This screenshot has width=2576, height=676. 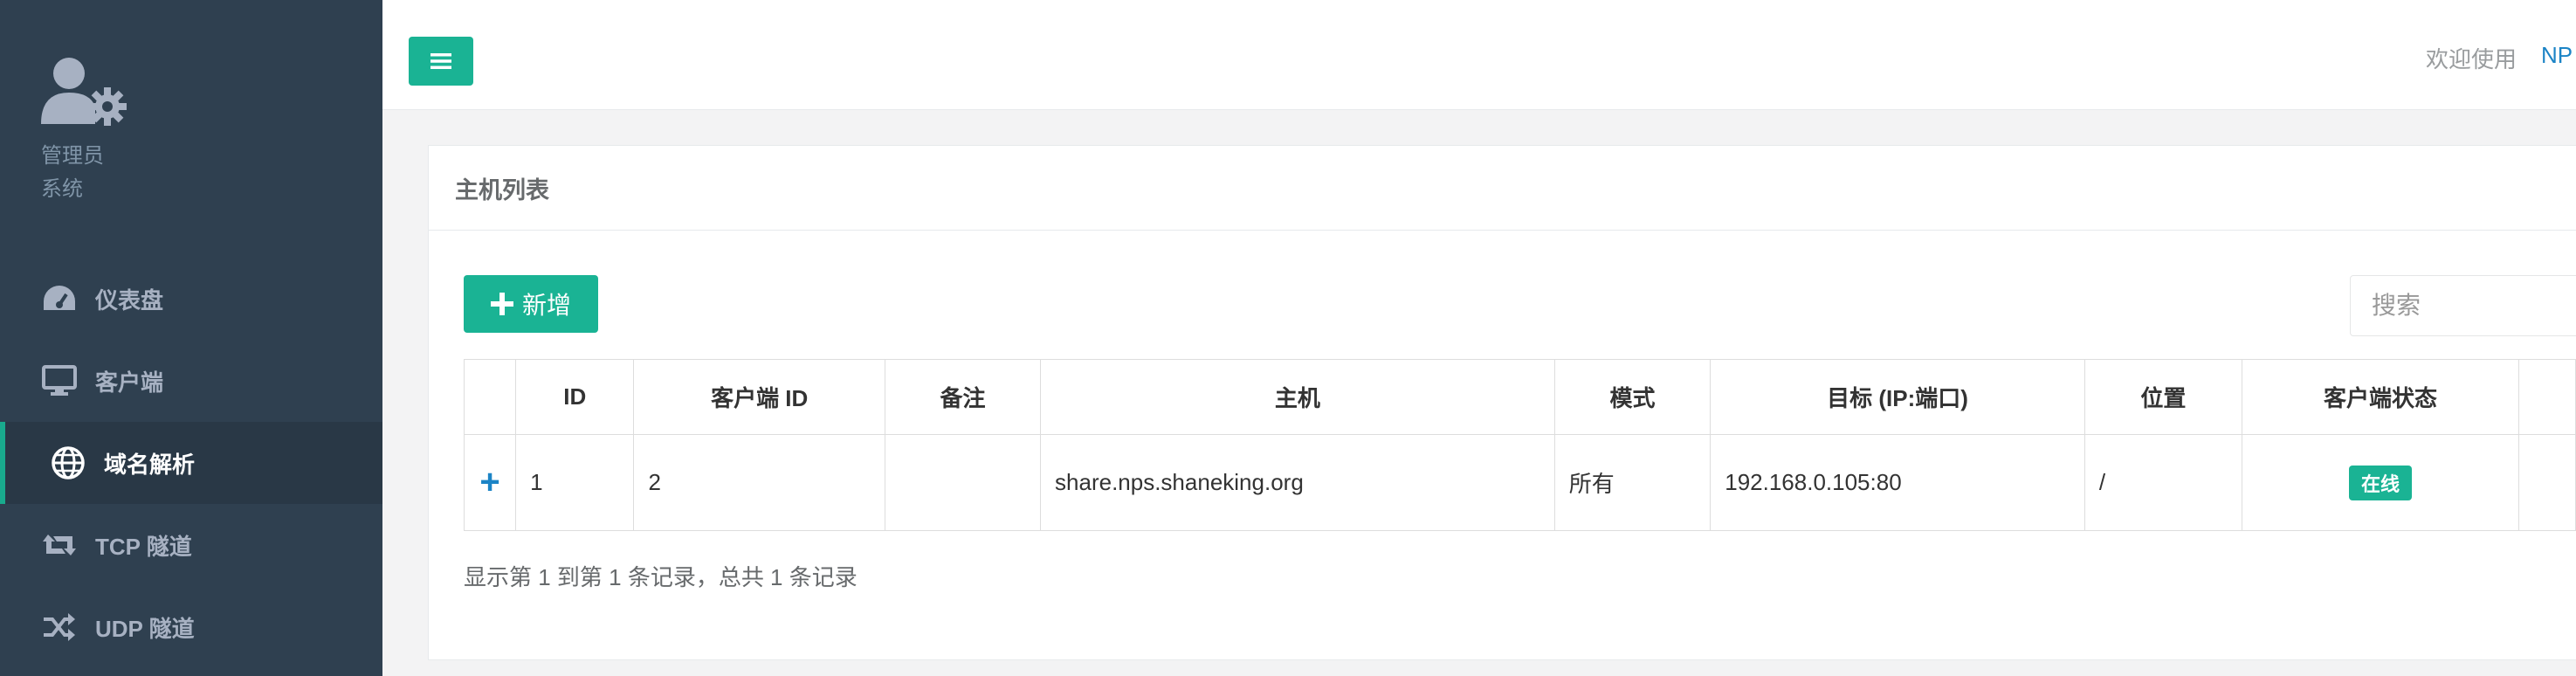 I want to click on welcome-text: 欢迎使用, so click(x=2471, y=59).